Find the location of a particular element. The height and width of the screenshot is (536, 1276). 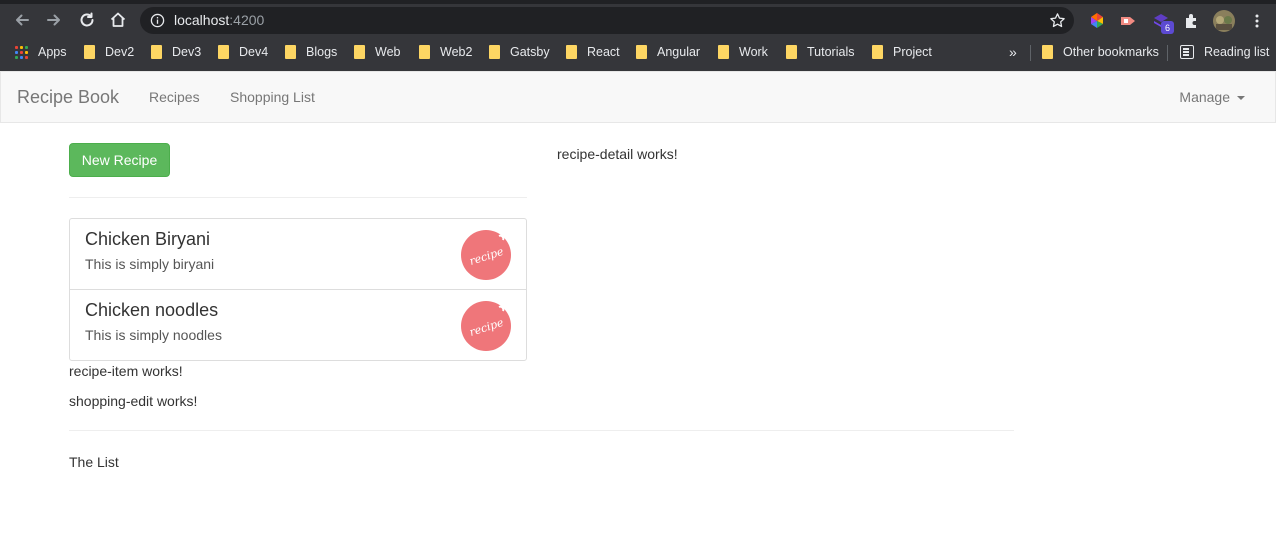

recipe-item-text: recipe-item works! is located at coordinates (126, 371).